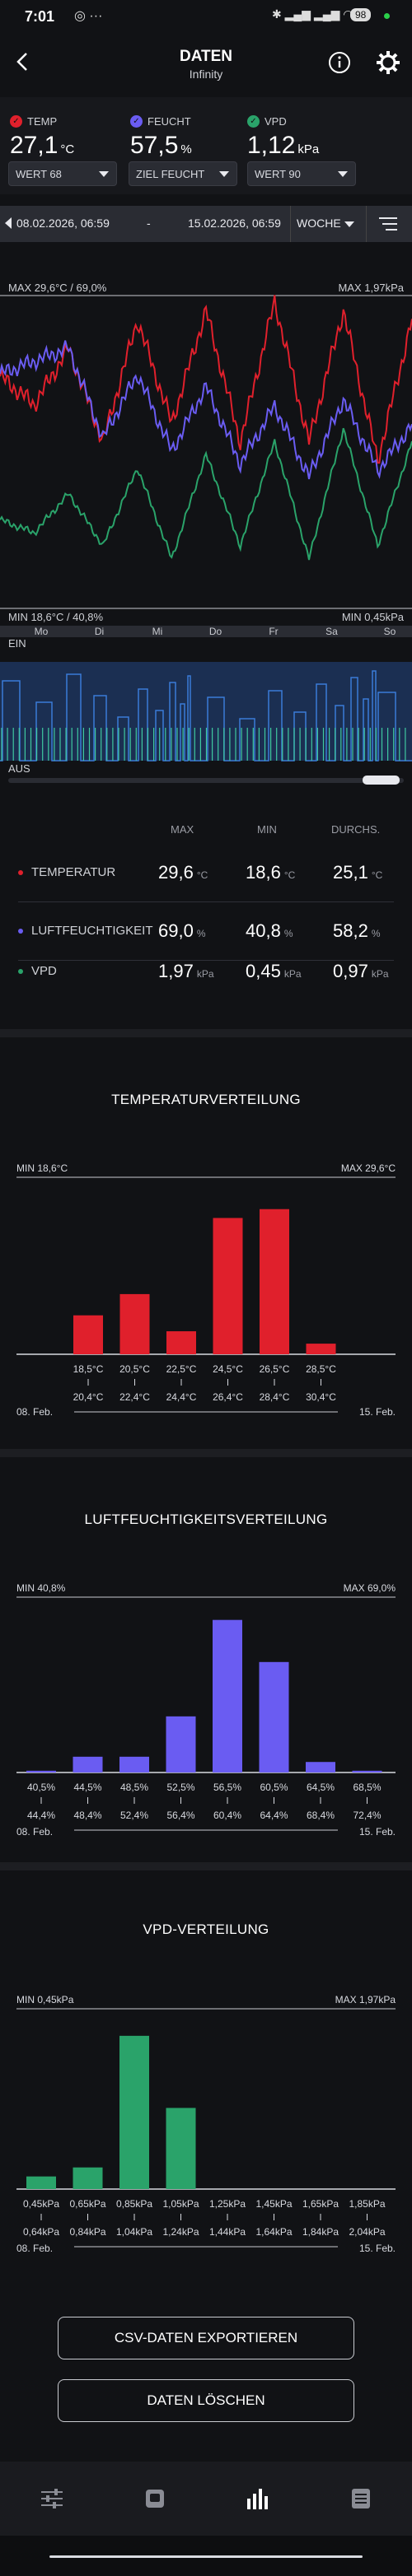  Describe the element at coordinates (154, 145) in the screenshot. I see `reading-value: 57,5` at that location.